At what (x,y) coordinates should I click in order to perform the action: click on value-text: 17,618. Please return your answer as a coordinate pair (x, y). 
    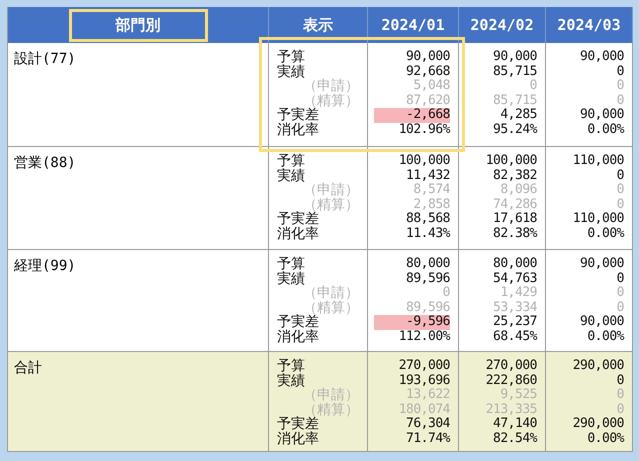
    Looking at the image, I should click on (514, 219).